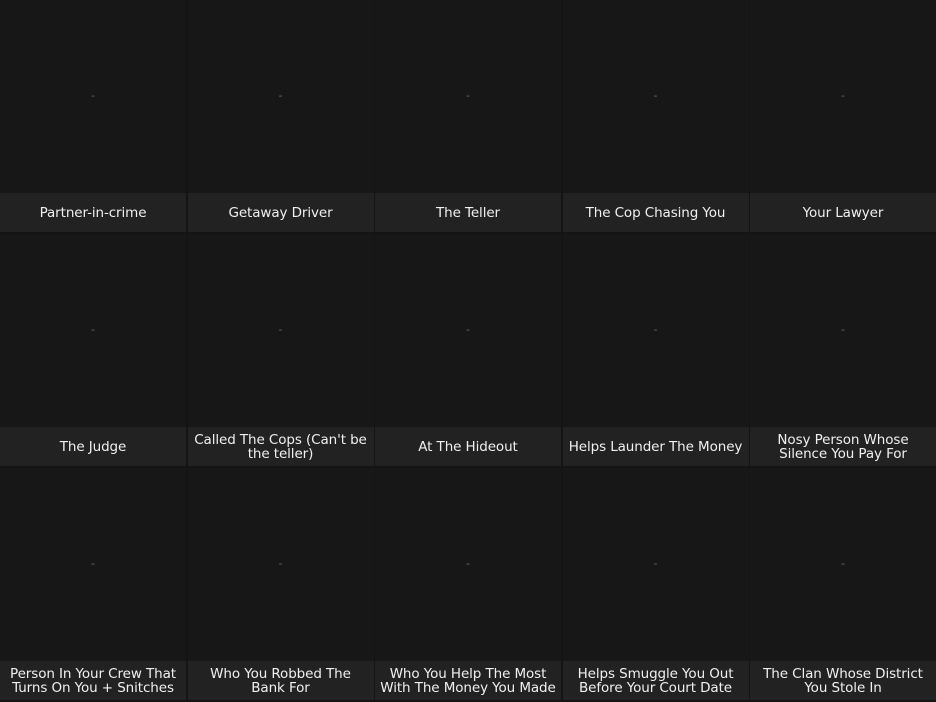 The height and width of the screenshot is (702, 936). I want to click on card-label: The Judge, so click(93, 446).